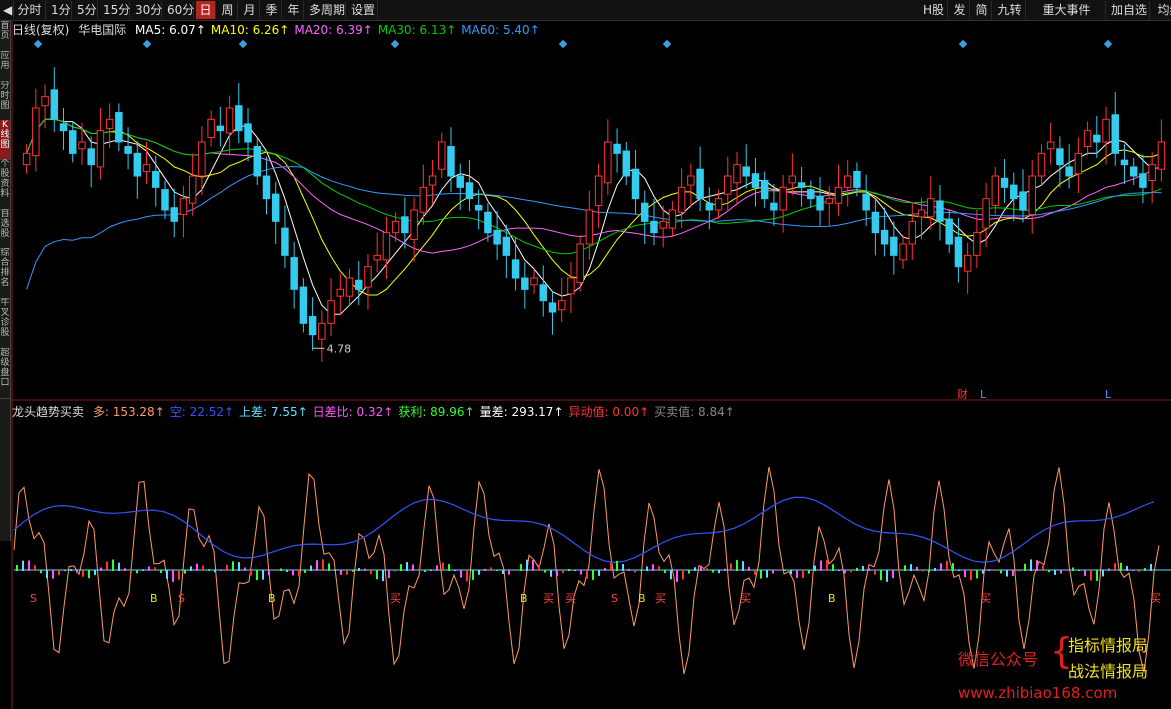 The width and height of the screenshot is (1171, 709). What do you see at coordinates (1038, 693) in the screenshot?
I see `watermark-url: www.zhibiao168.com` at bounding box center [1038, 693].